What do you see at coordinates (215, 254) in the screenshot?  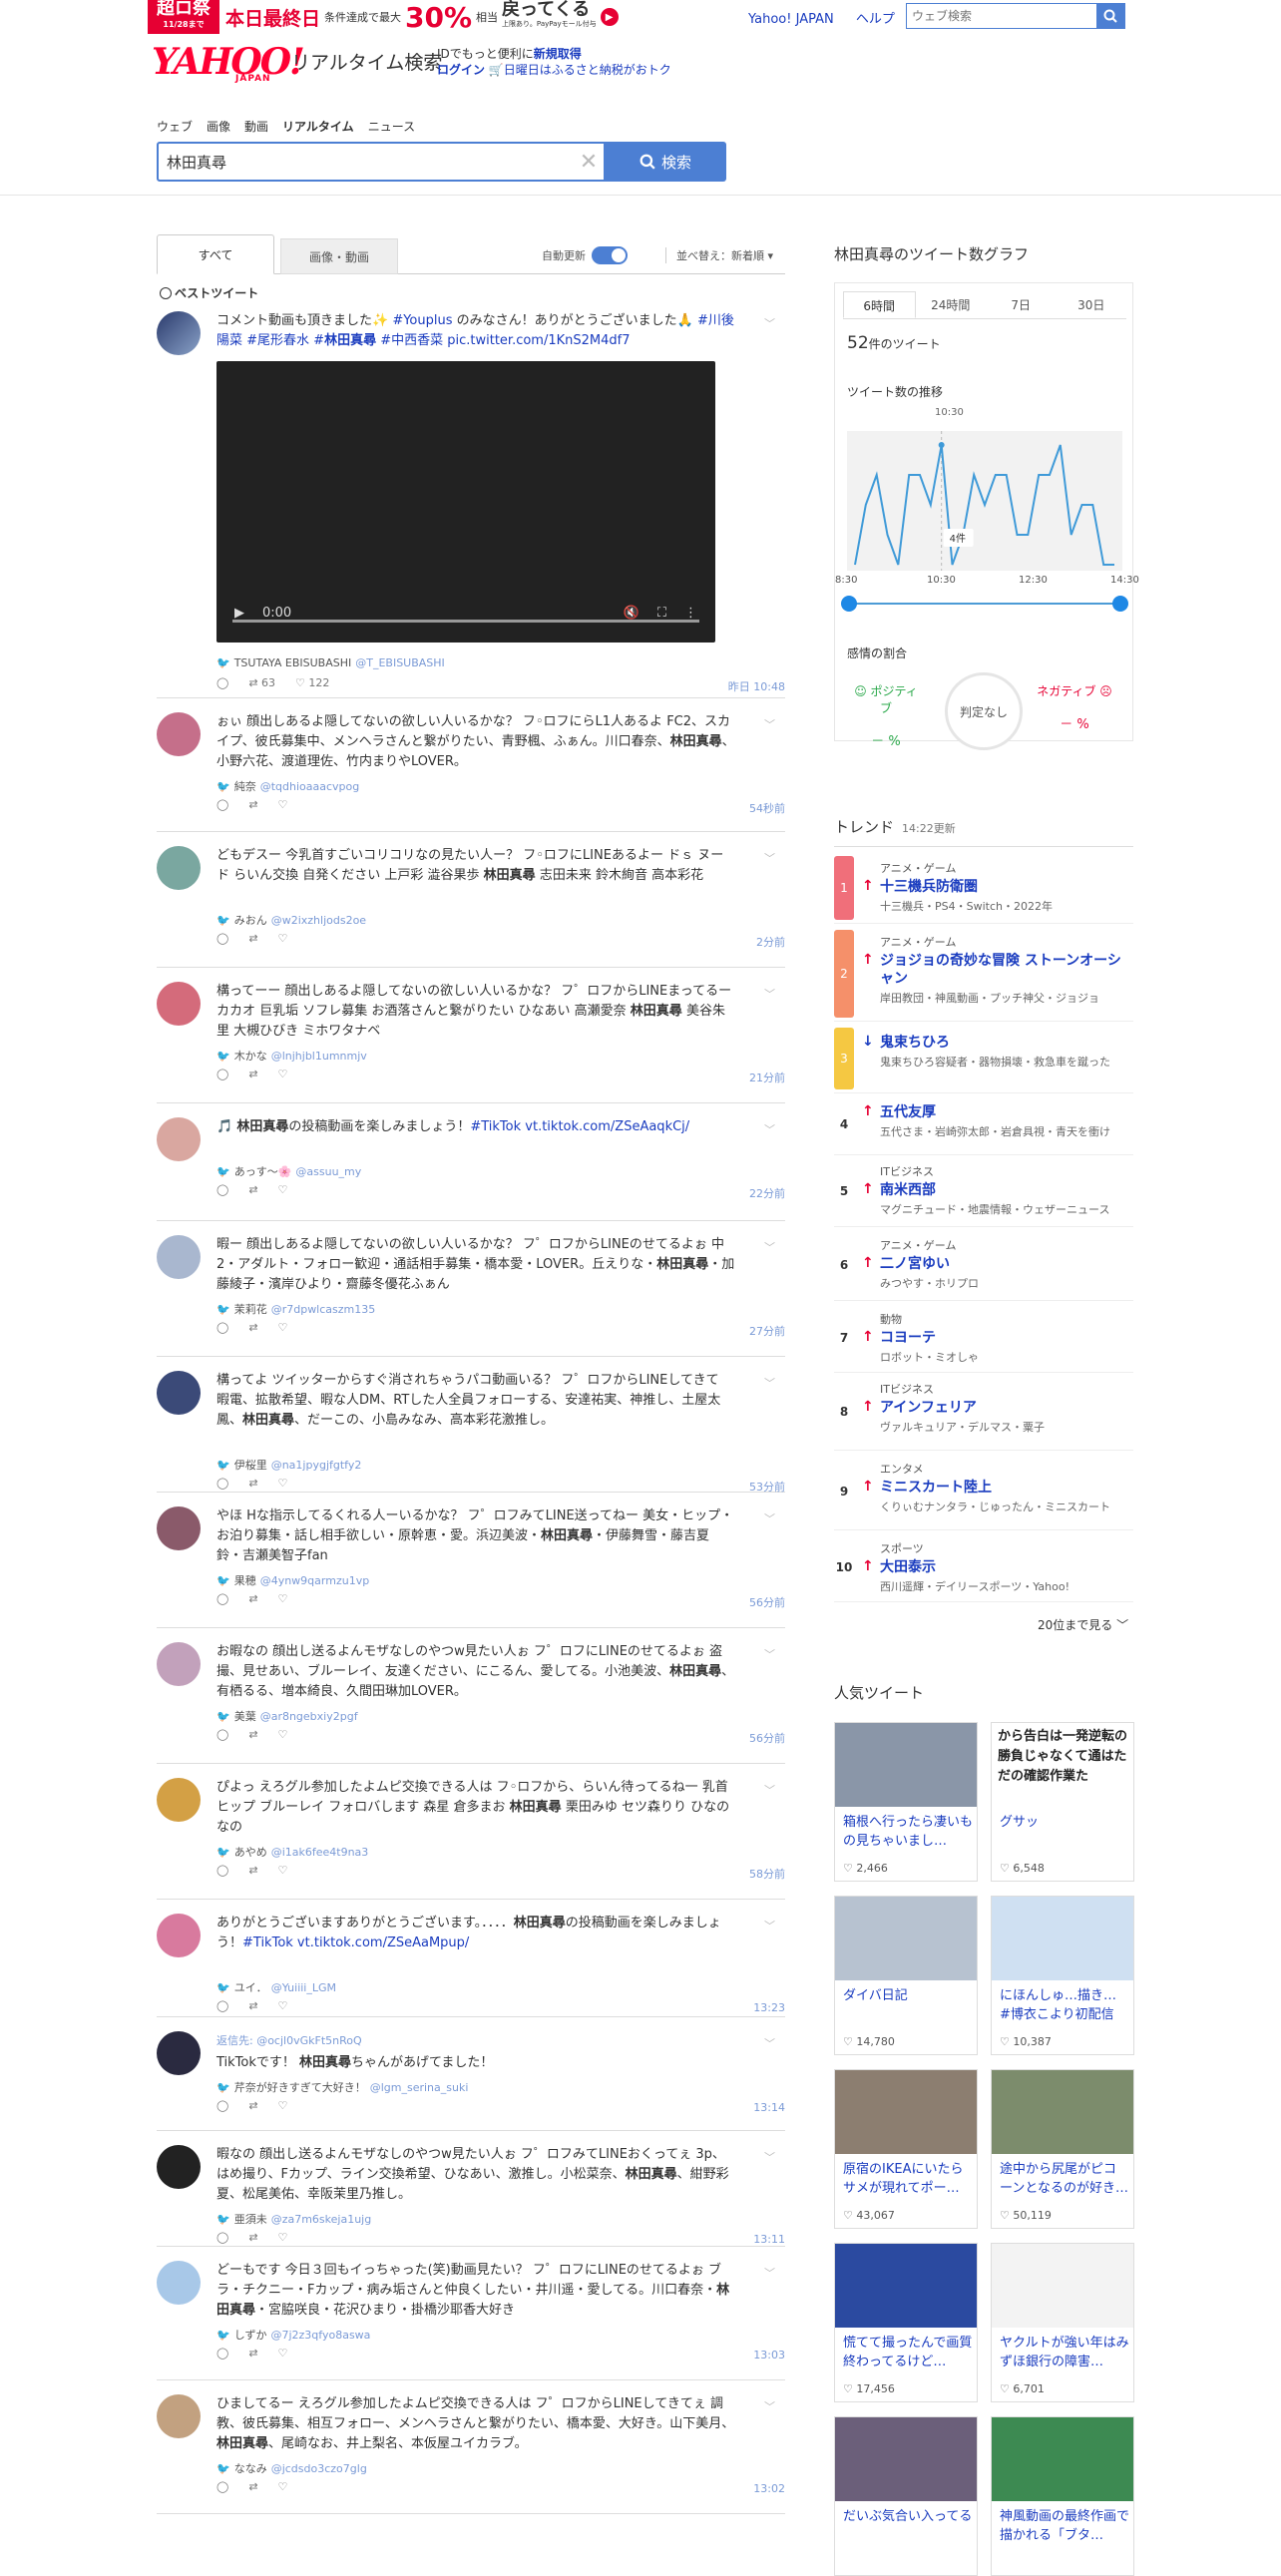 I see `tab-all: すべて` at bounding box center [215, 254].